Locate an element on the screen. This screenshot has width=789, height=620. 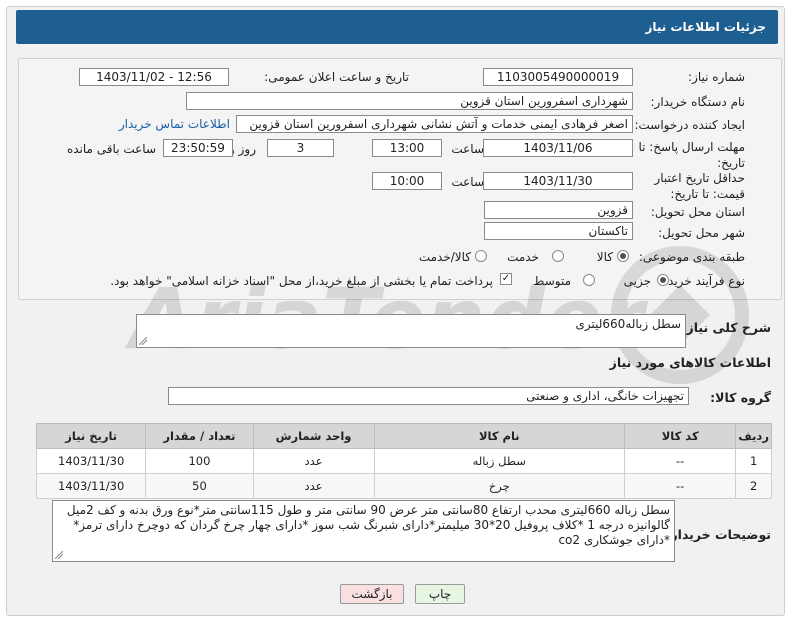
remaining-time-field: 23:50:59 is located at coordinates (198, 148).